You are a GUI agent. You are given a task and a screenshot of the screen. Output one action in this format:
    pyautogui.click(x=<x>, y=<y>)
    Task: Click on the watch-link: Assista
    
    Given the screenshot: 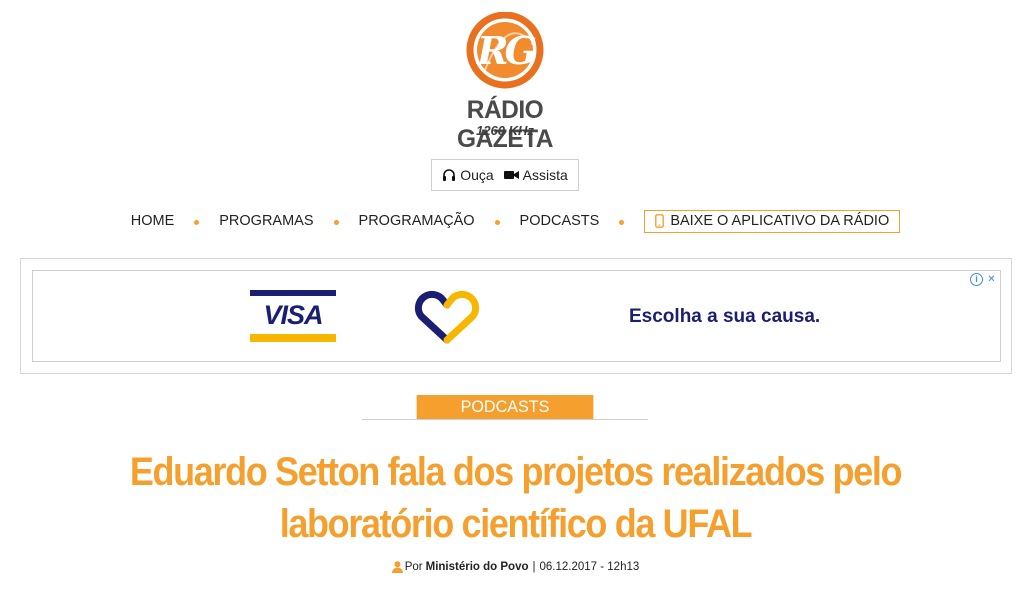 What is the action you would take?
    pyautogui.click(x=535, y=175)
    